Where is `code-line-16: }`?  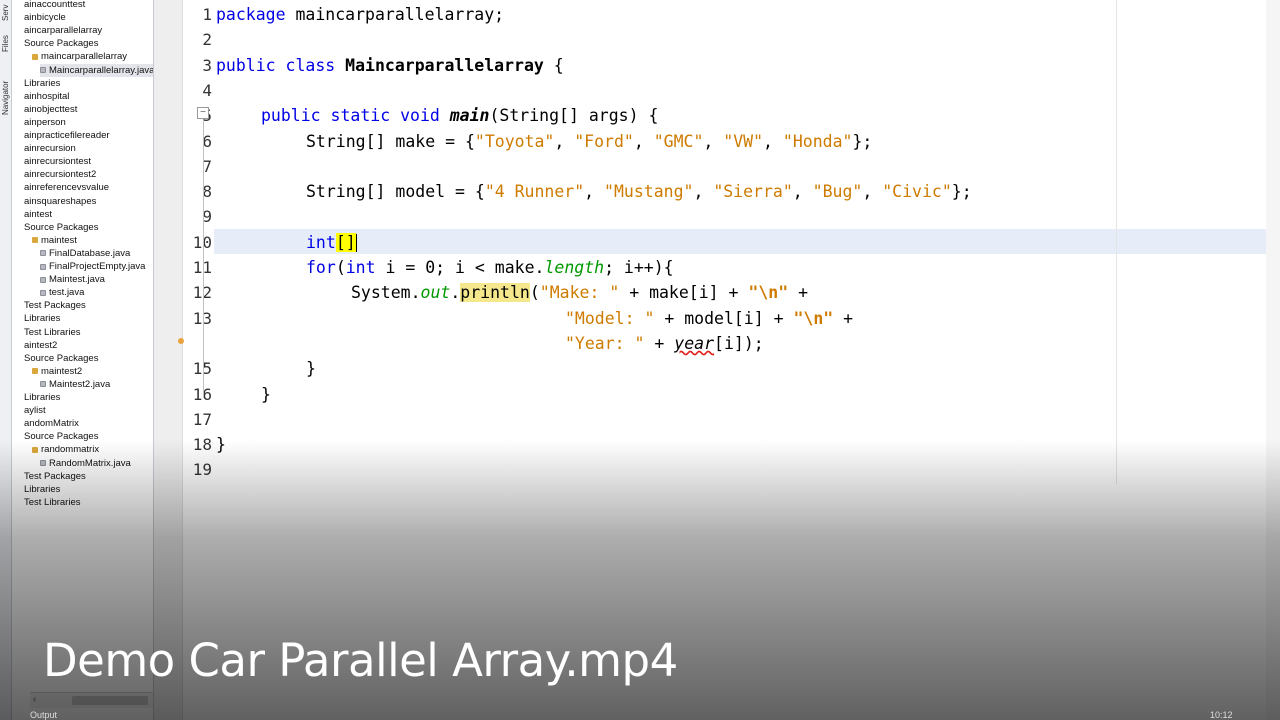 code-line-16: } is located at coordinates (266, 394).